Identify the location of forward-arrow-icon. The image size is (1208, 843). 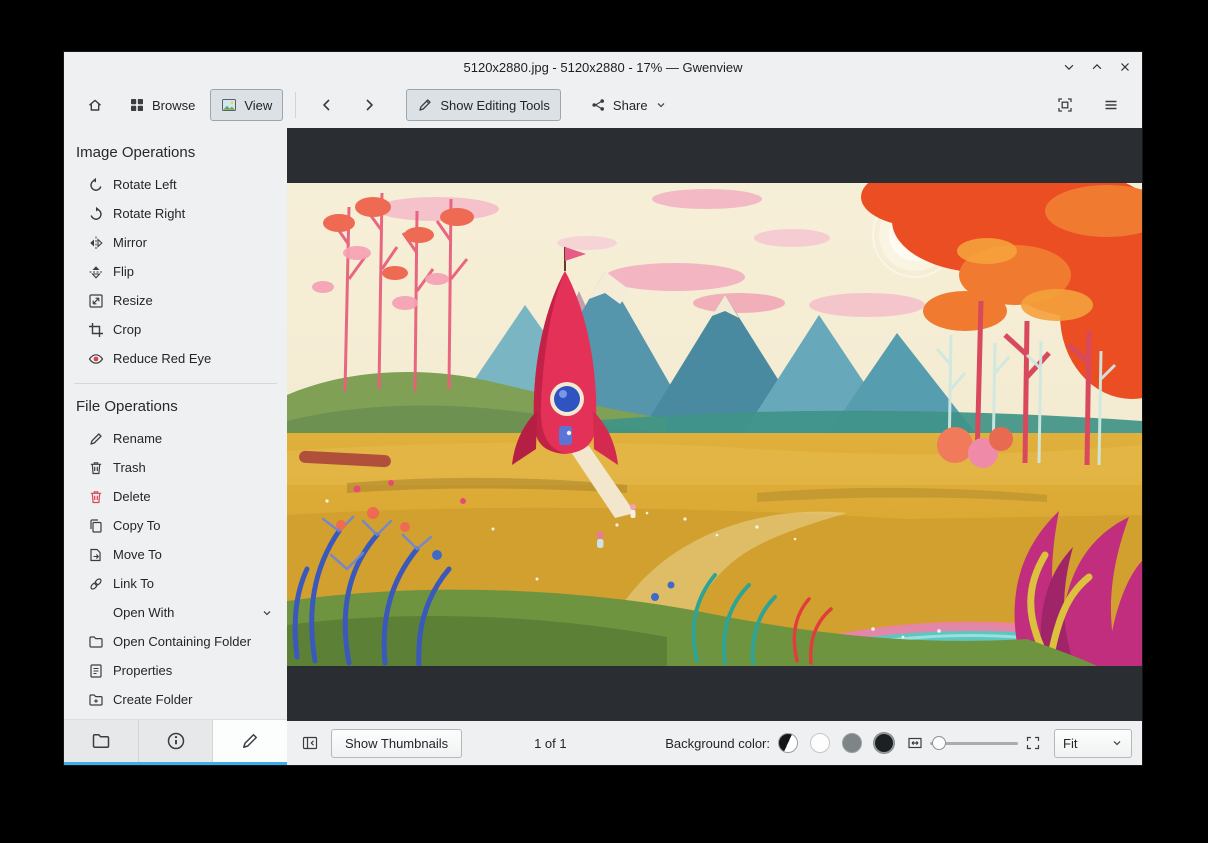
(370, 105).